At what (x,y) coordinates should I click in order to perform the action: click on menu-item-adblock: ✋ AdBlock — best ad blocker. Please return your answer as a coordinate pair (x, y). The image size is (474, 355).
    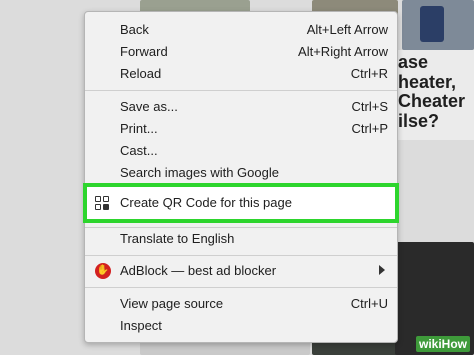
    Looking at the image, I should click on (241, 271).